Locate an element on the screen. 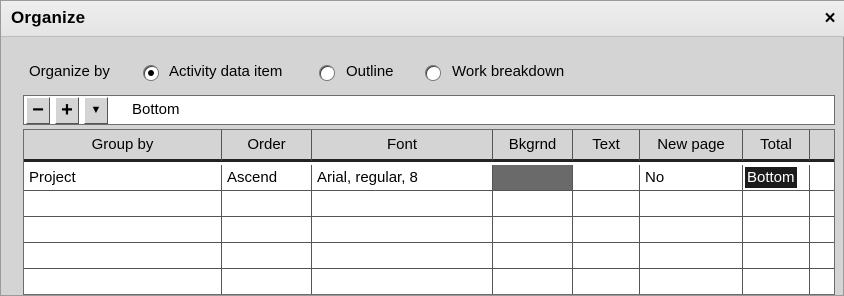 Image resolution: width=844 pixels, height=296 pixels. column-header-font: Font is located at coordinates (402, 146).